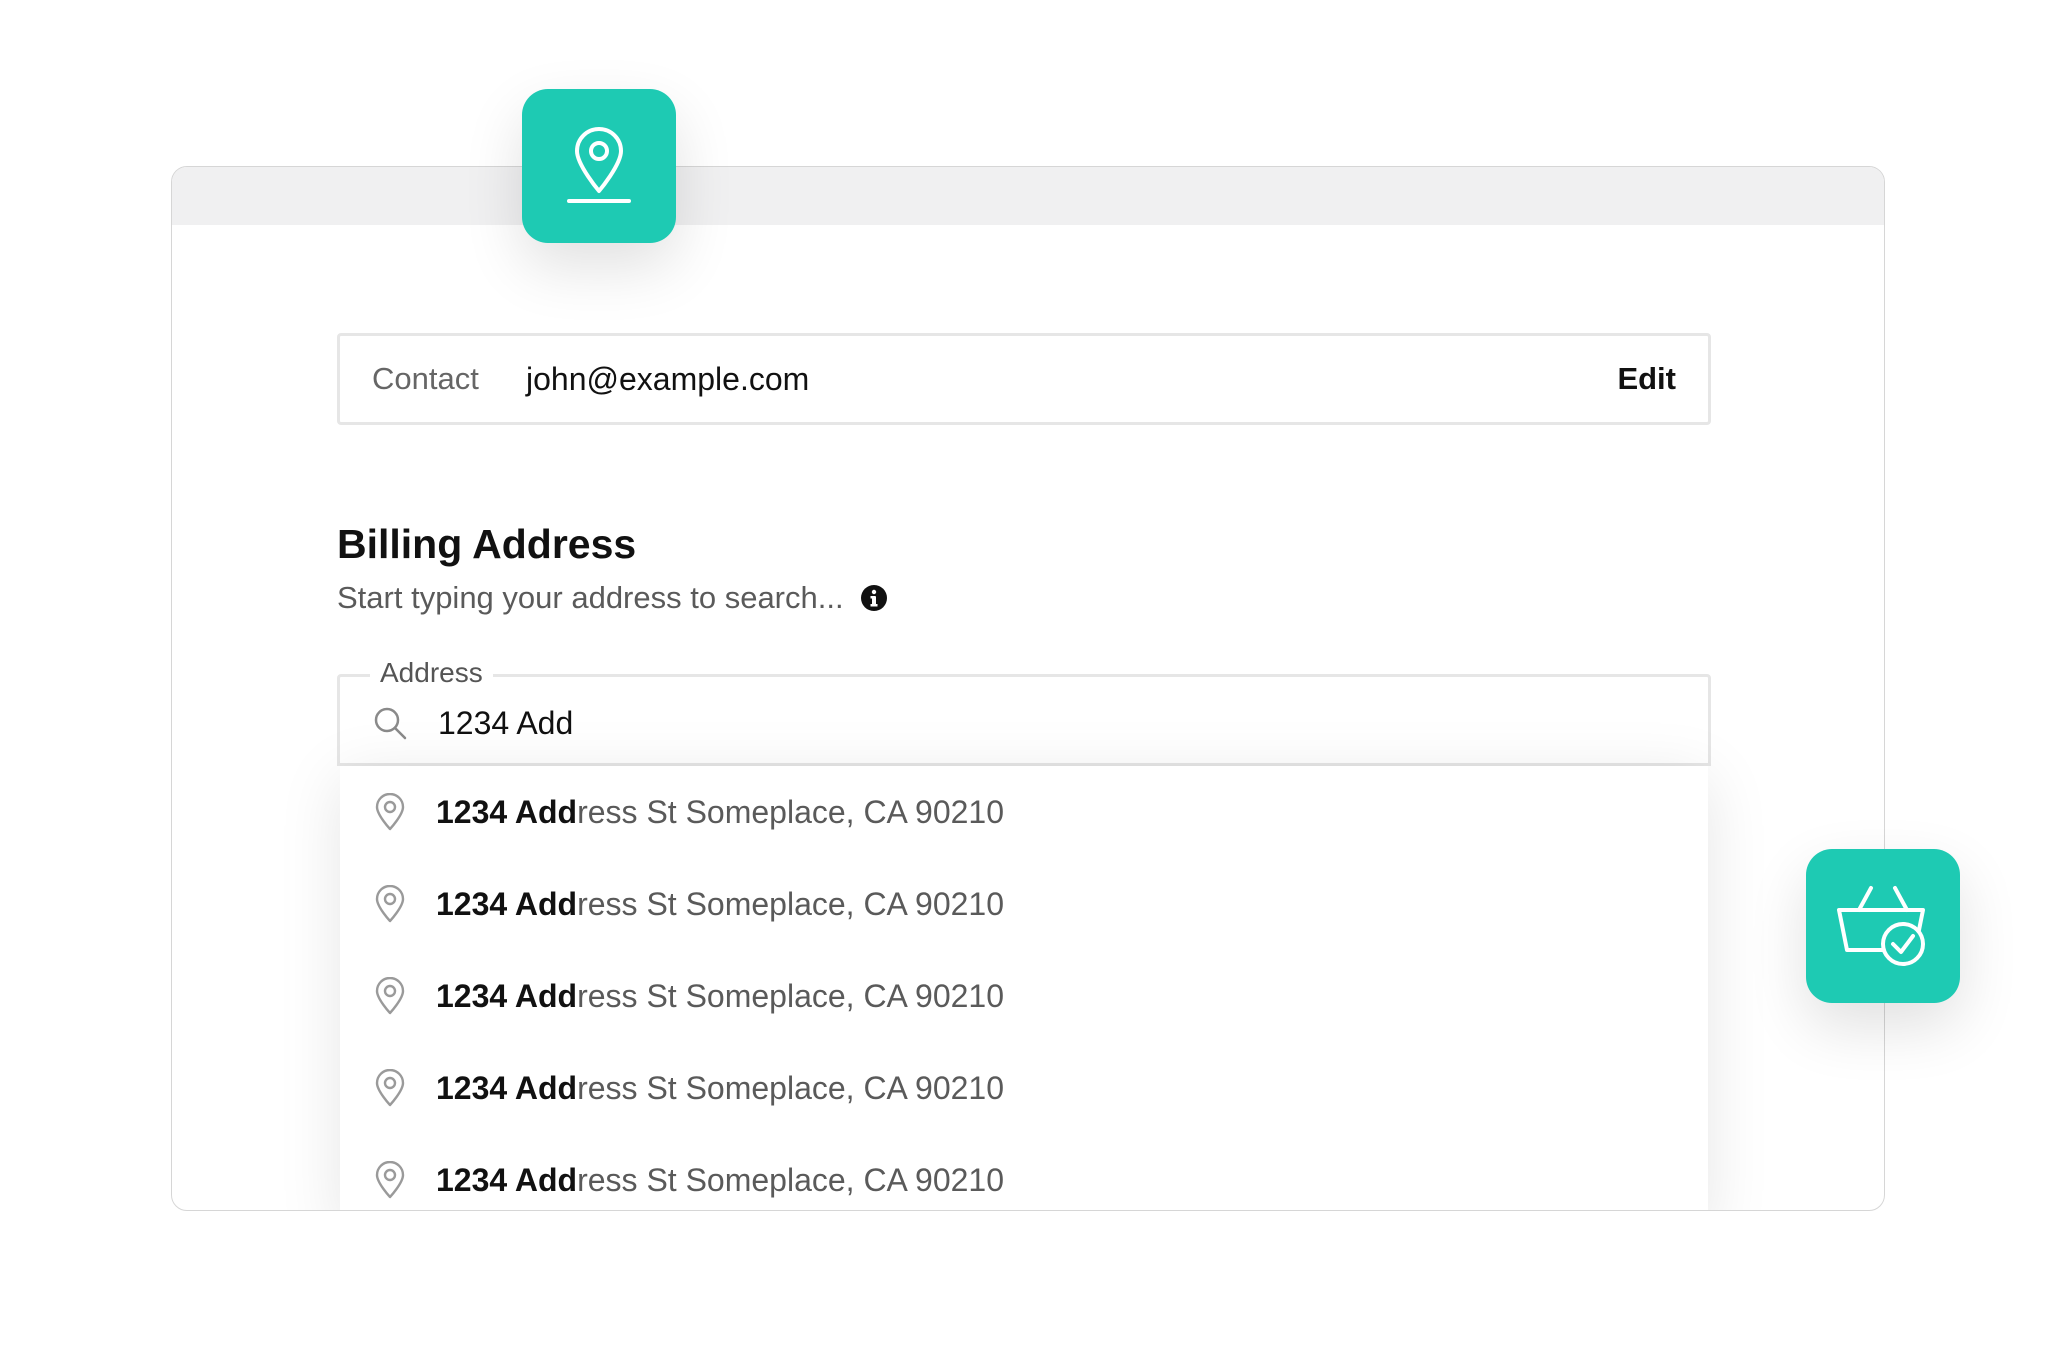  Describe the element at coordinates (425, 378) in the screenshot. I see `contact-label: Contact` at that location.